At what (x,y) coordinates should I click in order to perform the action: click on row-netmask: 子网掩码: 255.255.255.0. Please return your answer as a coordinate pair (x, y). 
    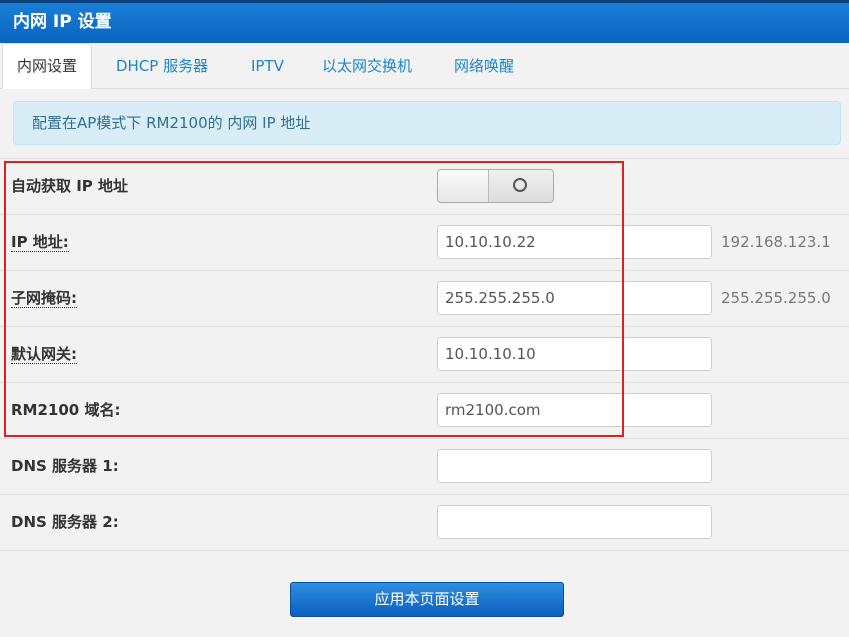
    Looking at the image, I should click on (424, 298).